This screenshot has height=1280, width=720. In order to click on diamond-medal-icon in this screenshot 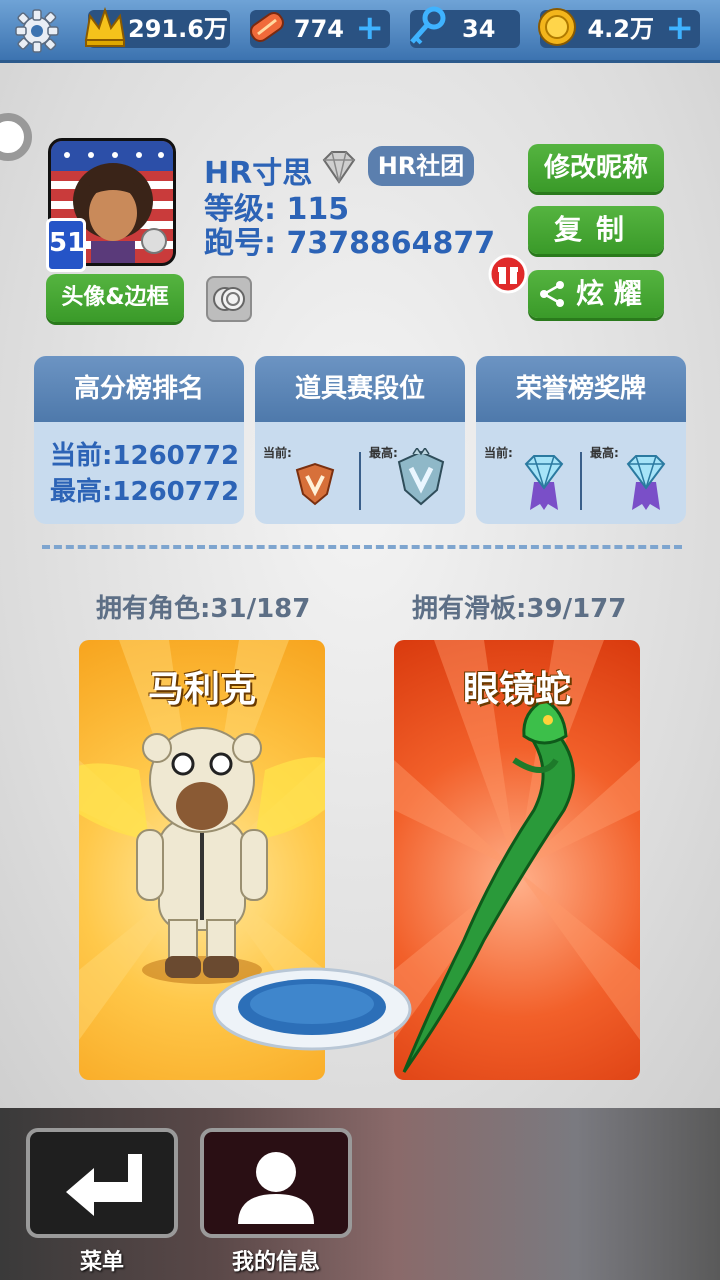, I will do `click(544, 482)`.